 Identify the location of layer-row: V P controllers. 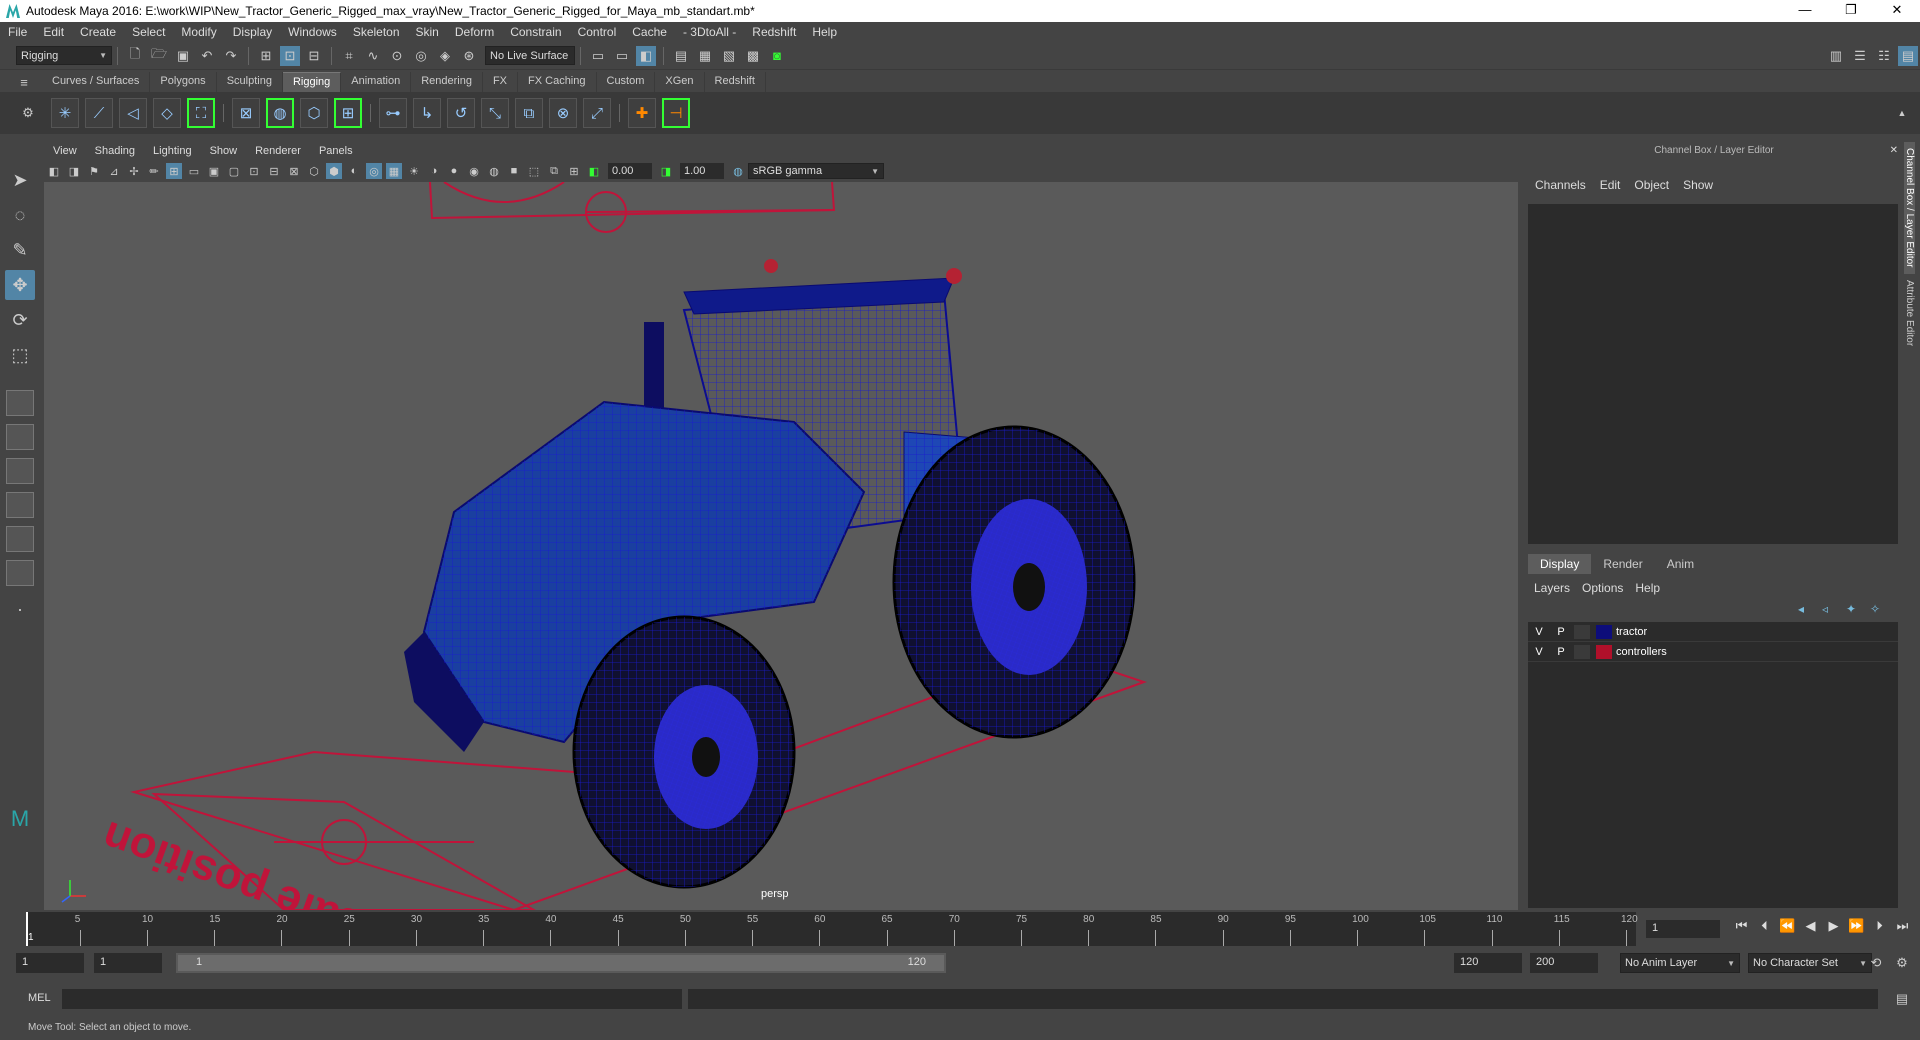
(1713, 652).